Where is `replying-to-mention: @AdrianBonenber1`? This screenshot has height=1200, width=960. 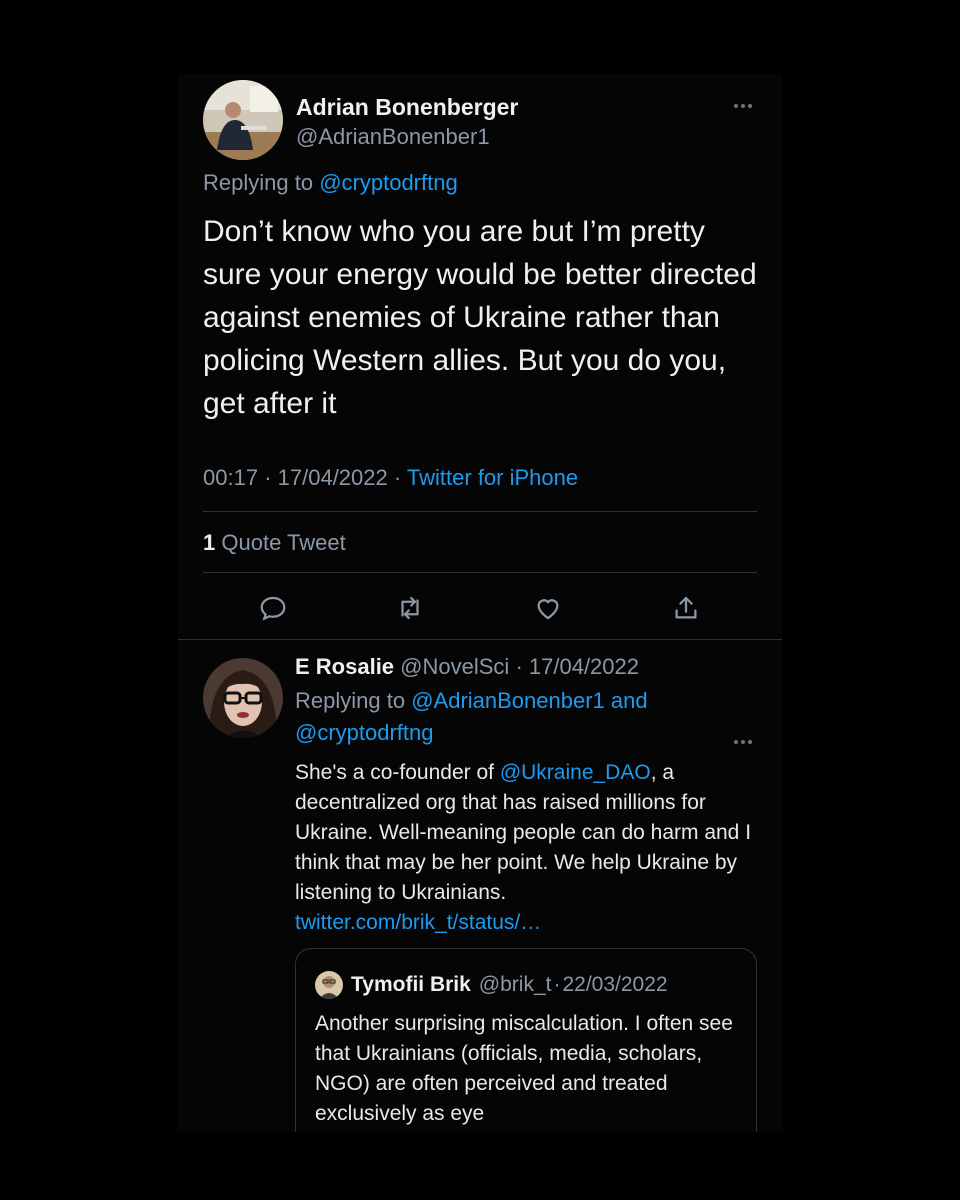
replying-to-mention: @AdrianBonenber1 is located at coordinates (508, 700).